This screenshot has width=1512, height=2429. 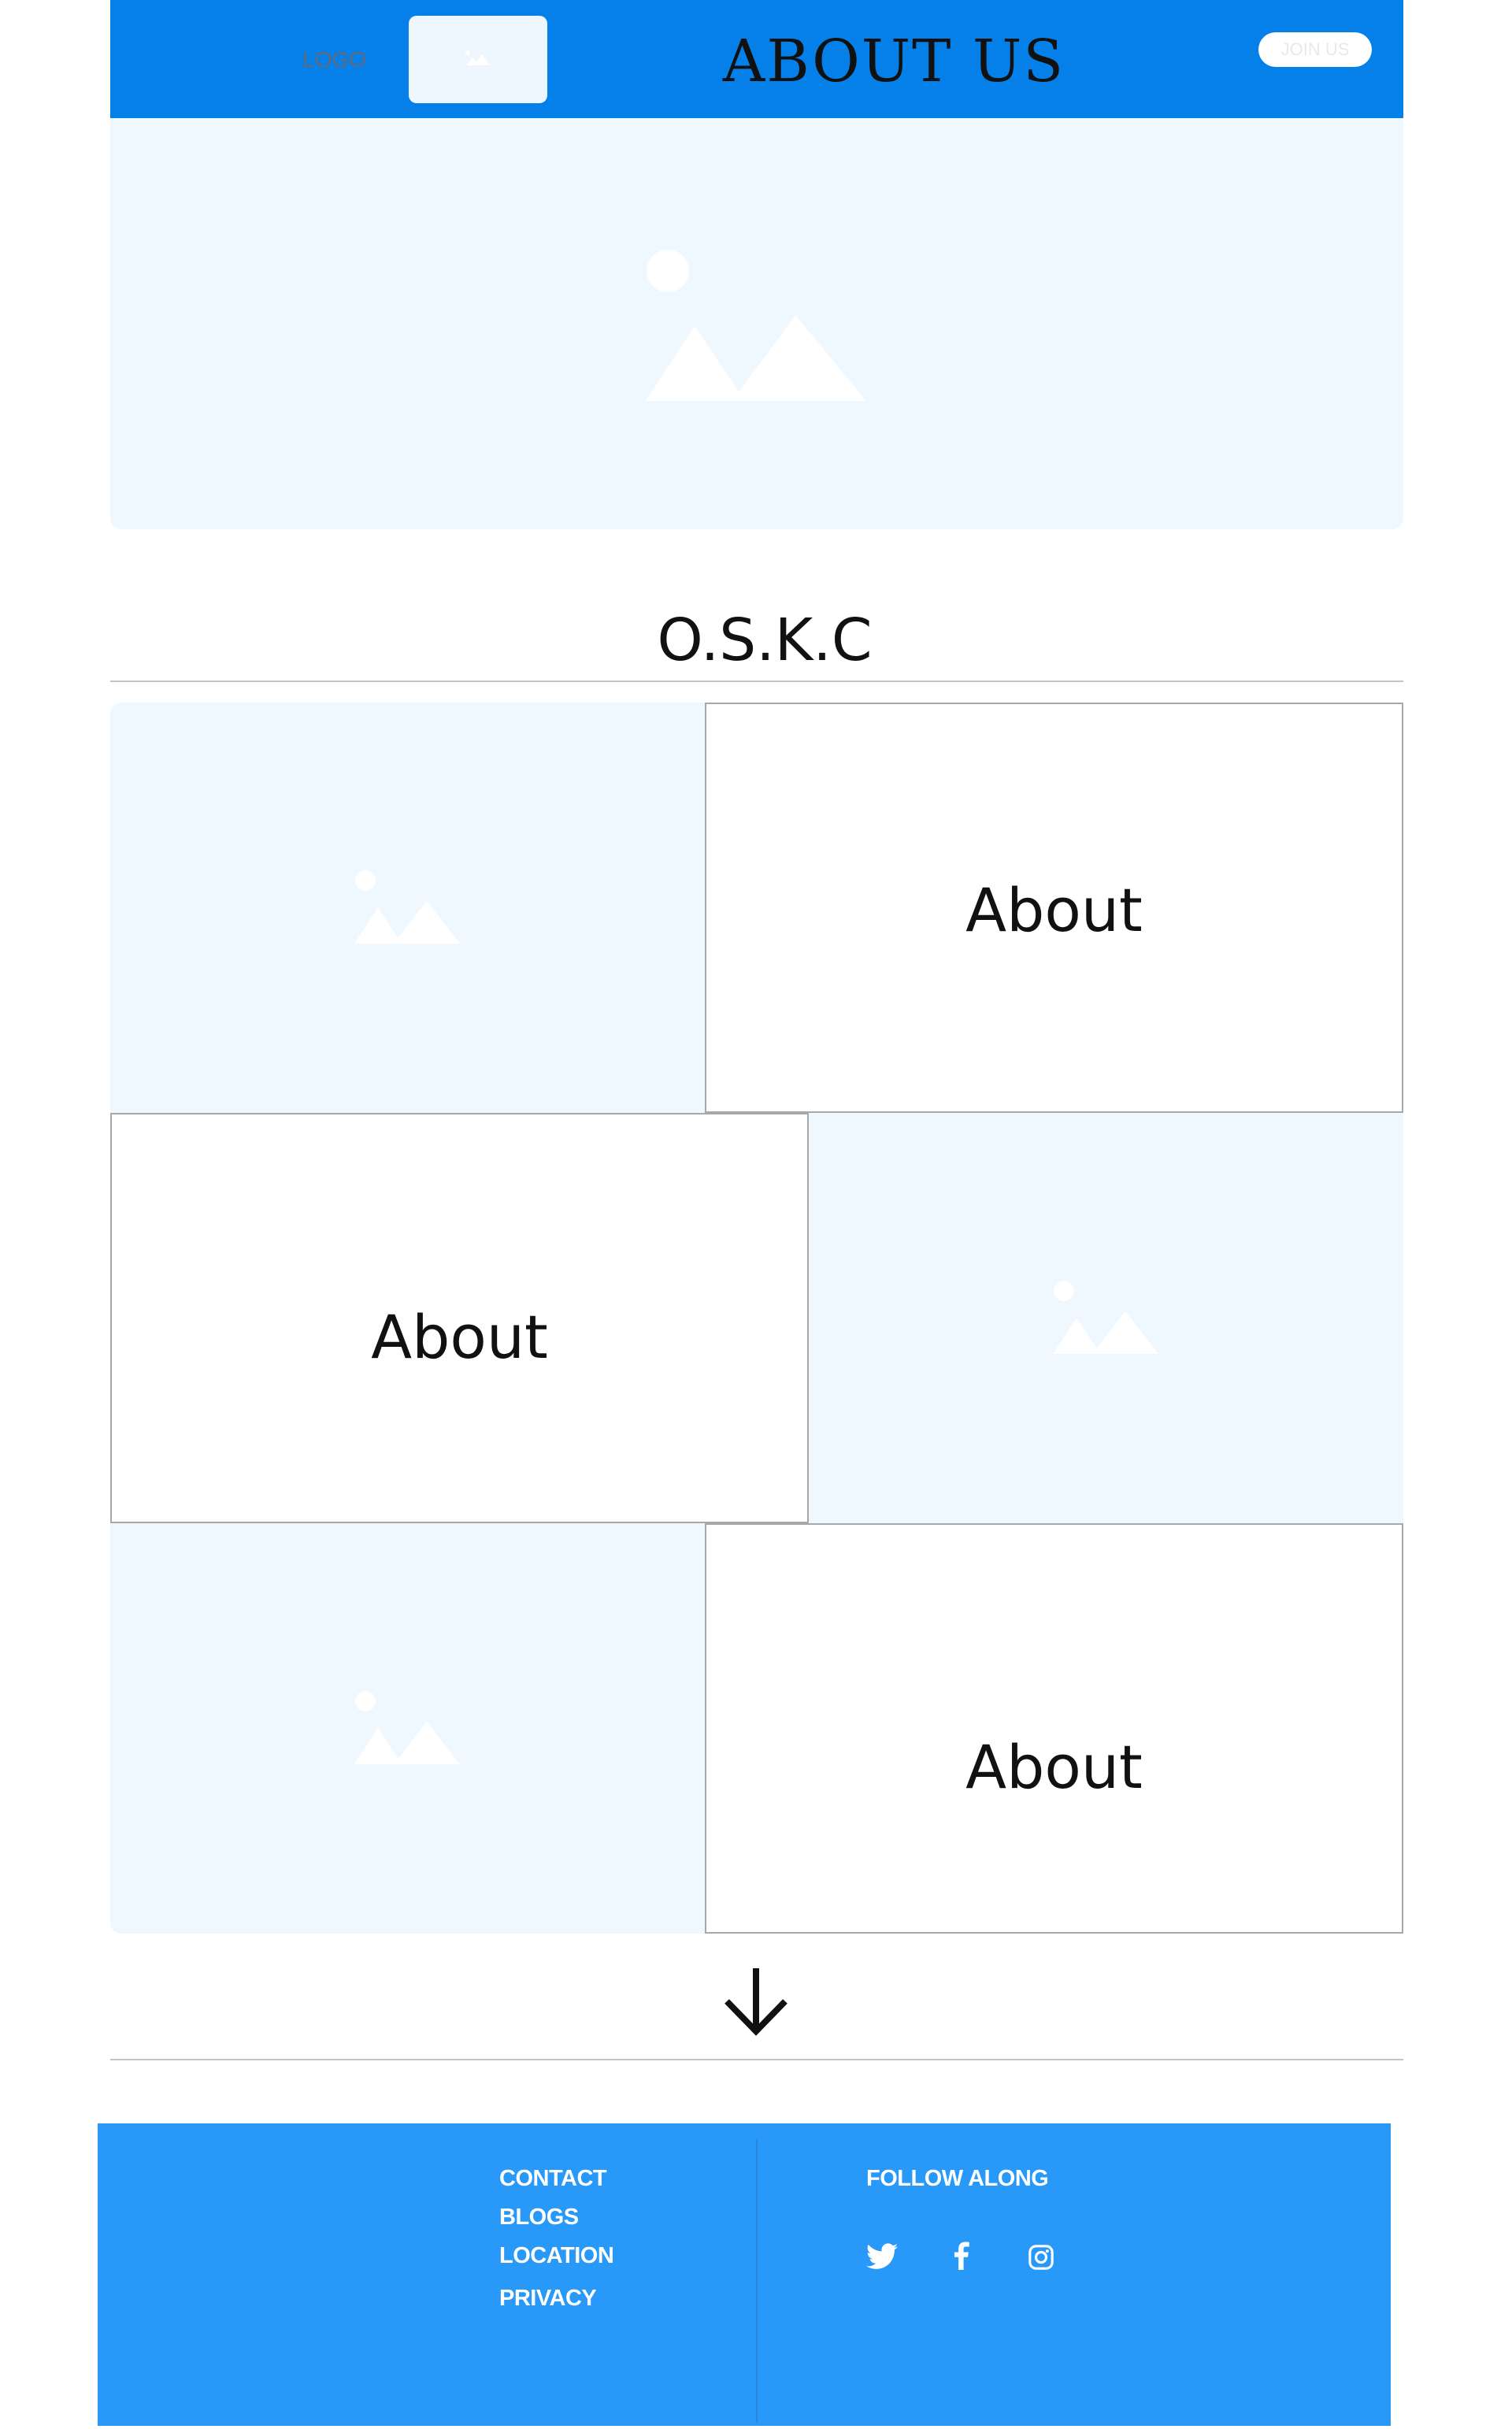 I want to click on page-title: ABOUT US, so click(x=893, y=61).